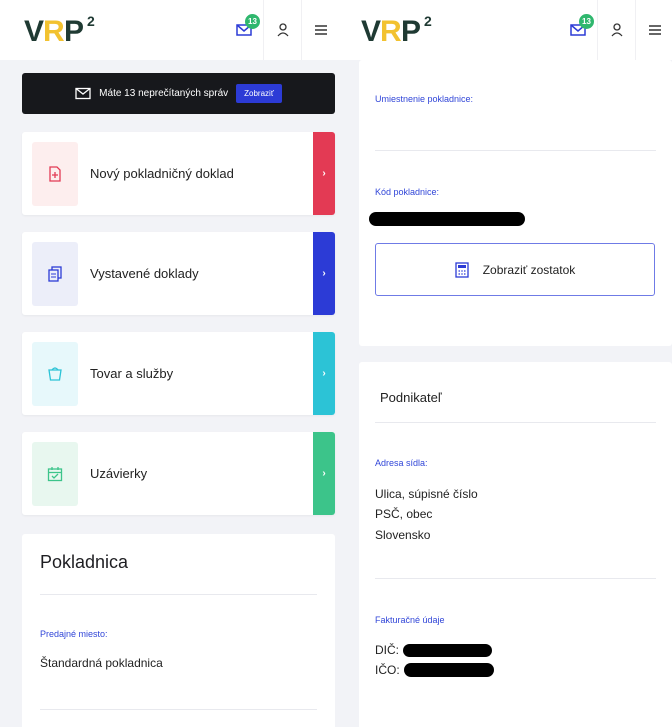 Image resolution: width=672 pixels, height=727 pixels. Describe the element at coordinates (84, 562) in the screenshot. I see `card-title: Pokladnica` at that location.